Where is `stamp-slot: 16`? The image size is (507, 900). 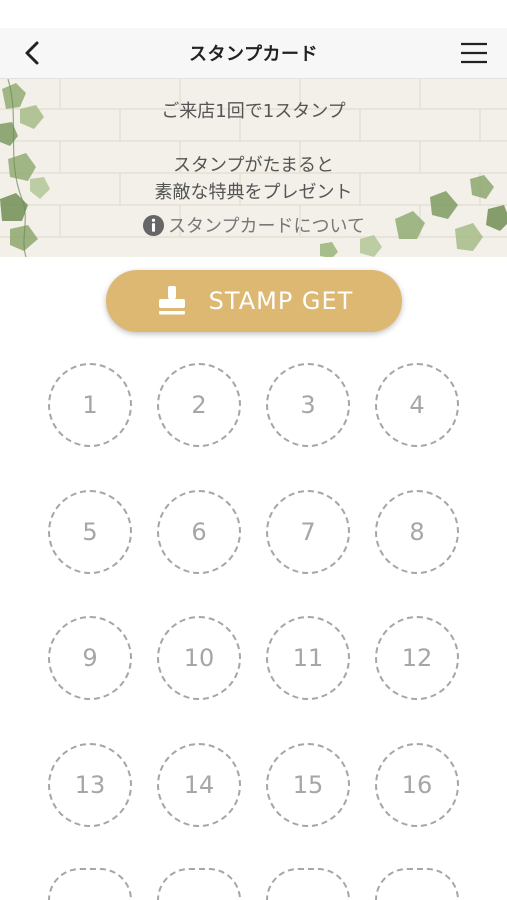 stamp-slot: 16 is located at coordinates (417, 785).